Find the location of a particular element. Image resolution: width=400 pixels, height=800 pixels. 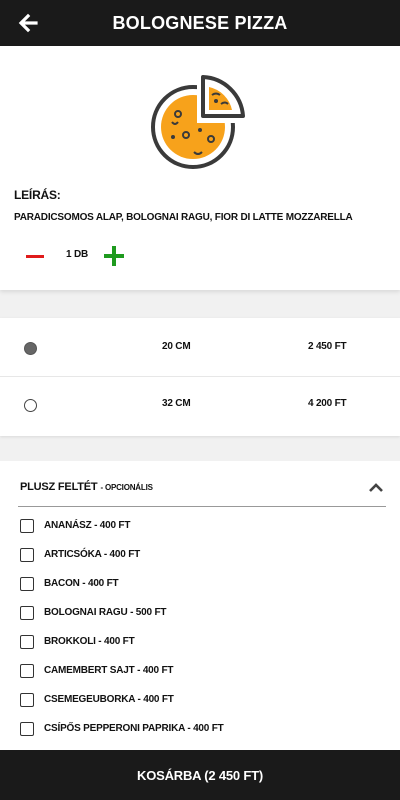

toppings-subtitle: - OPCIONÁLIS is located at coordinates (126, 487).